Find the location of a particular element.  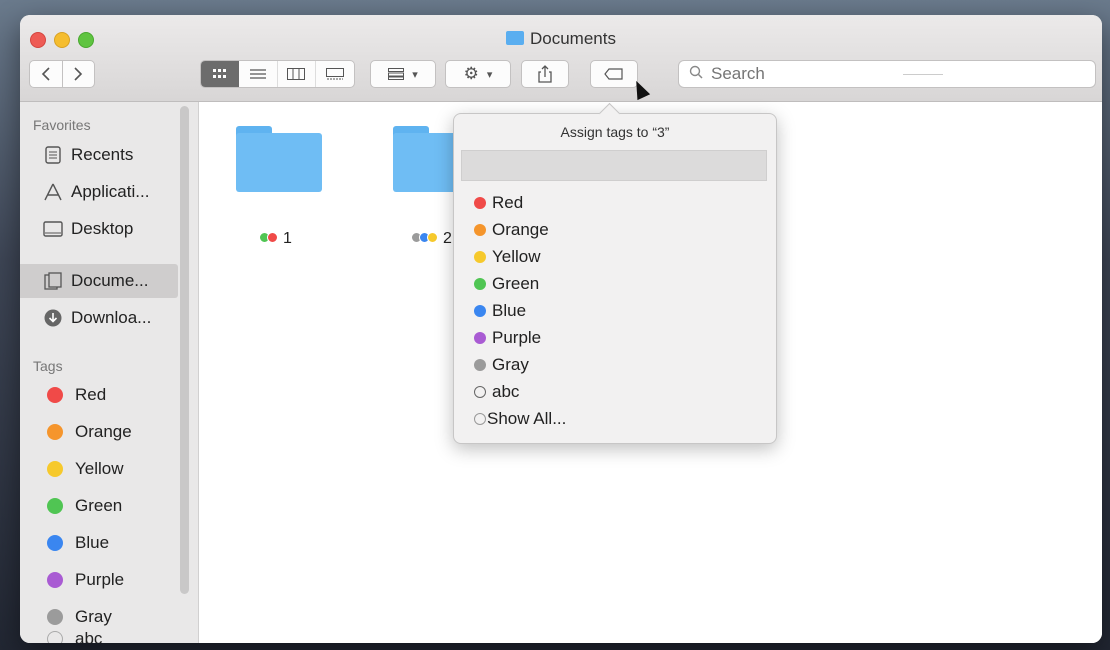

list-view-button is located at coordinates (258, 74).